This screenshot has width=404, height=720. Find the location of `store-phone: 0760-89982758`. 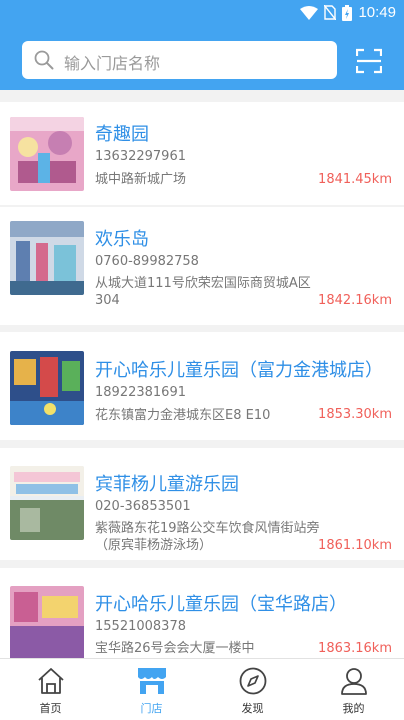

store-phone: 0760-89982758 is located at coordinates (147, 261).